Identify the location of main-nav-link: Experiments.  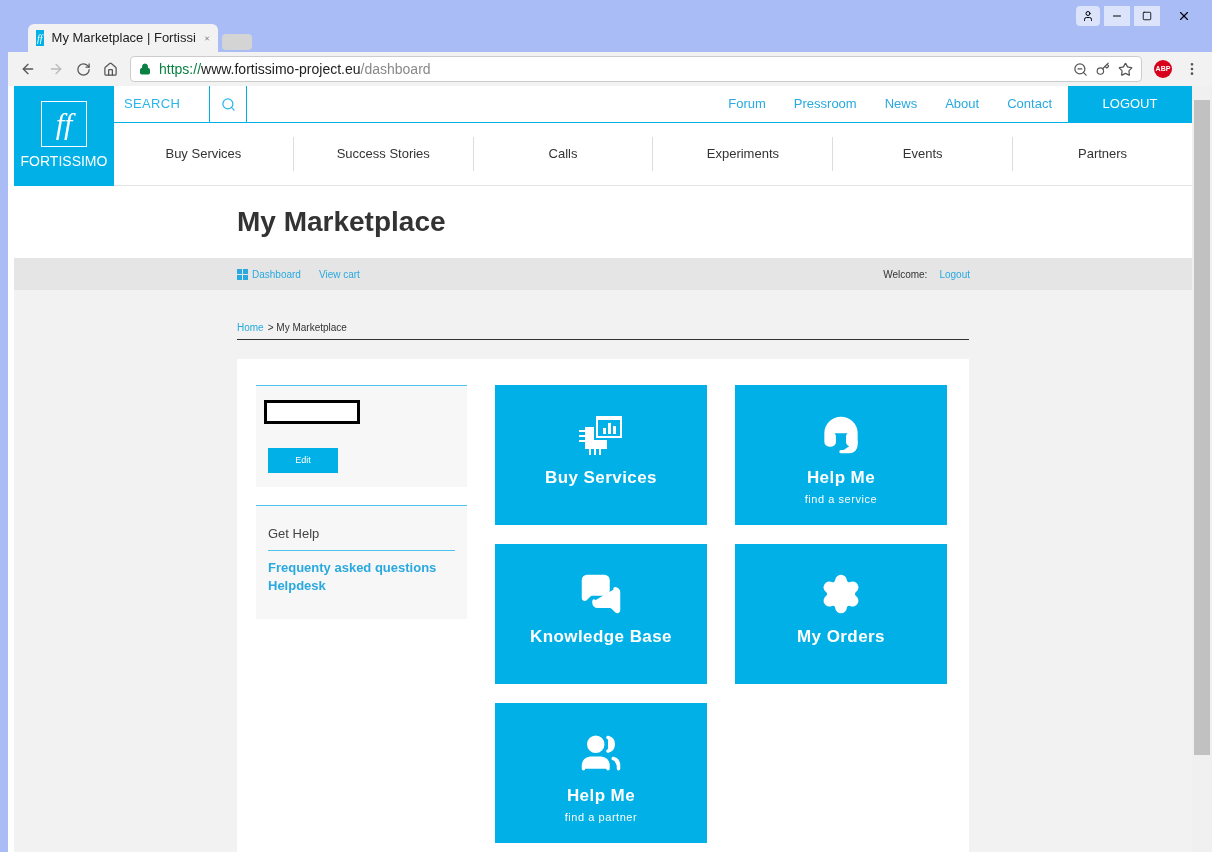
(742, 154).